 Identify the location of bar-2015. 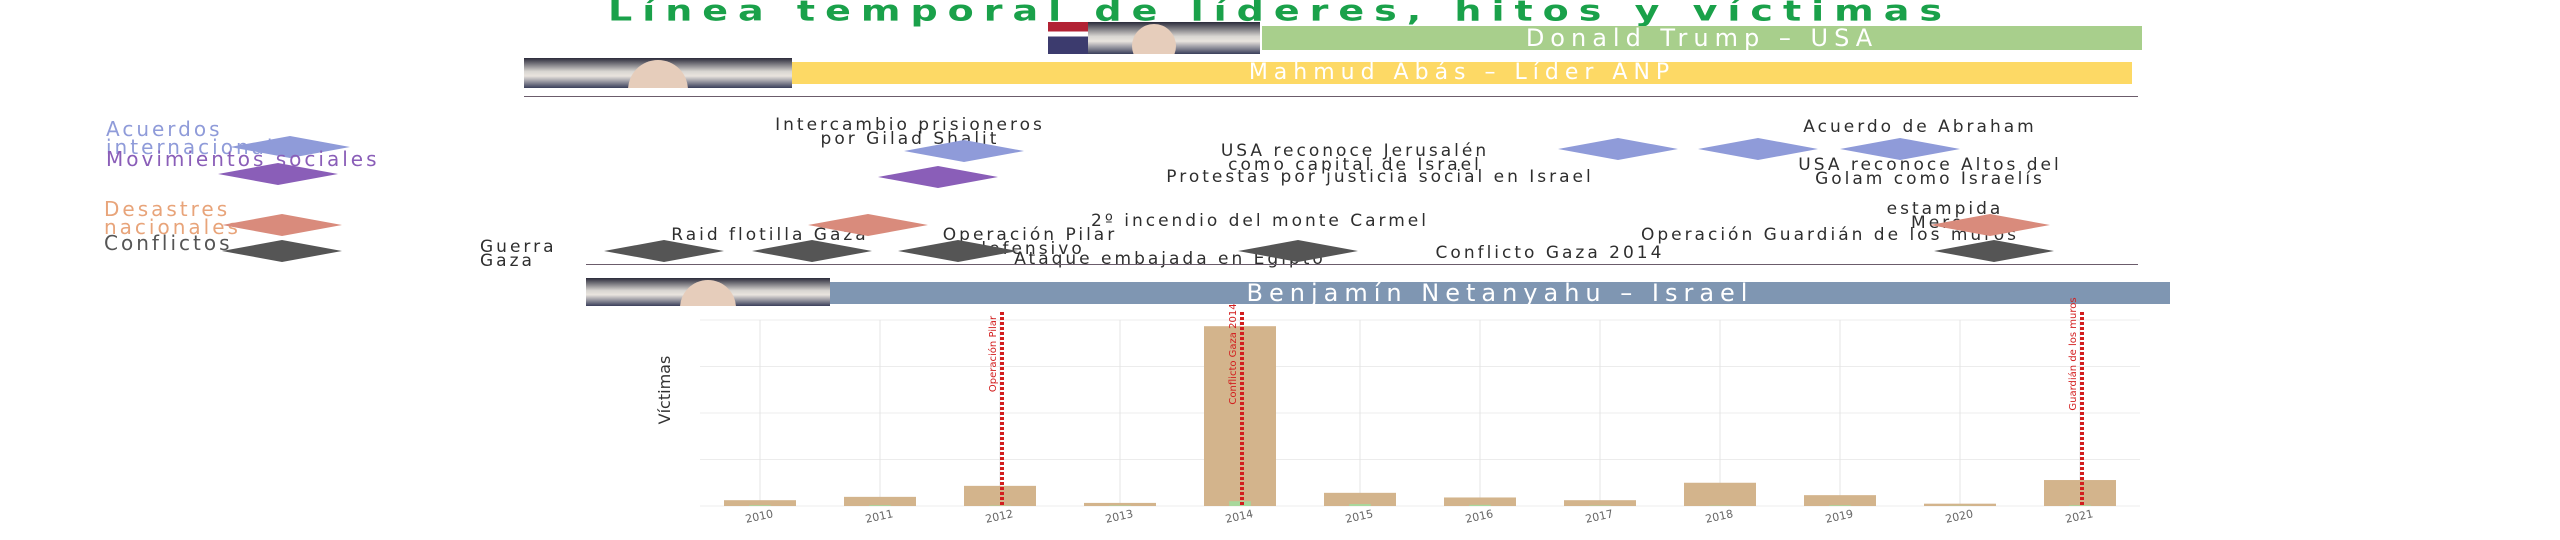
(1360, 499).